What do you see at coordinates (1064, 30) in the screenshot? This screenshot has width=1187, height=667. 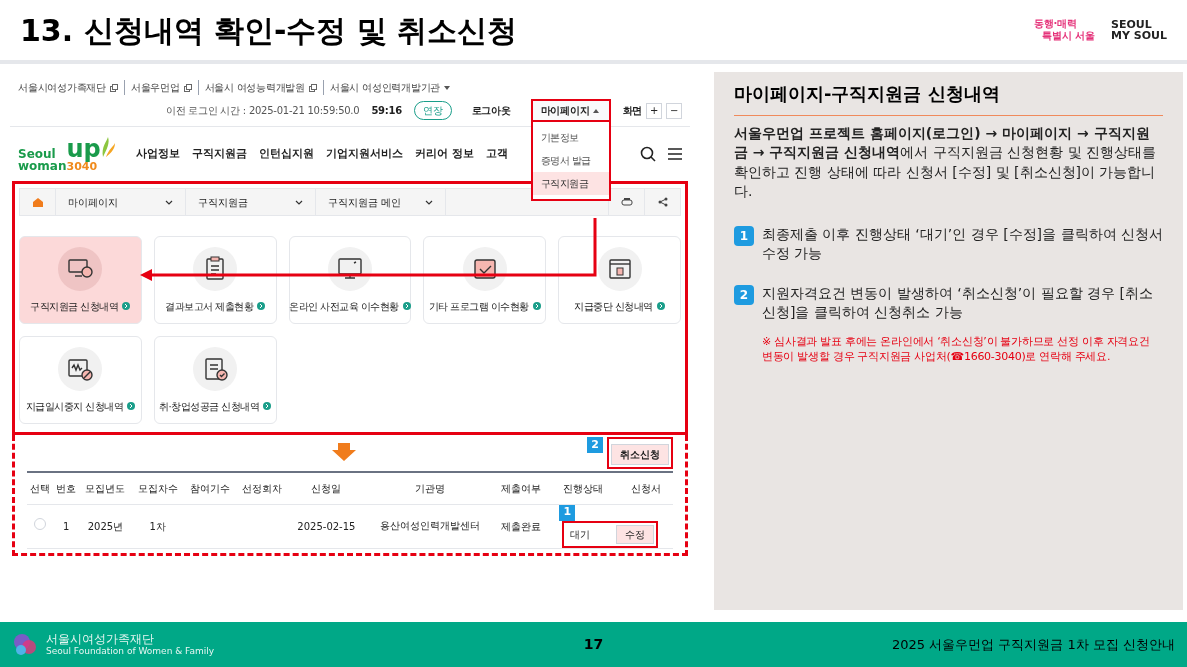 I see `slogan-logo: 동행·매력 특별시 서울` at bounding box center [1064, 30].